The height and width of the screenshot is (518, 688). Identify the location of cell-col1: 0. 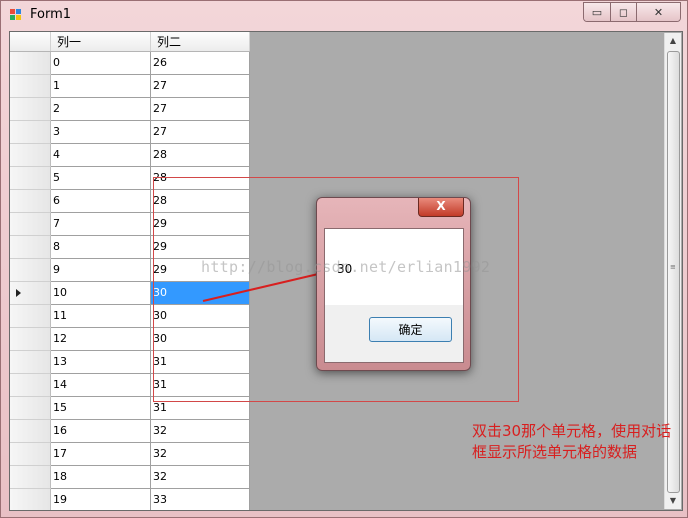
(101, 63).